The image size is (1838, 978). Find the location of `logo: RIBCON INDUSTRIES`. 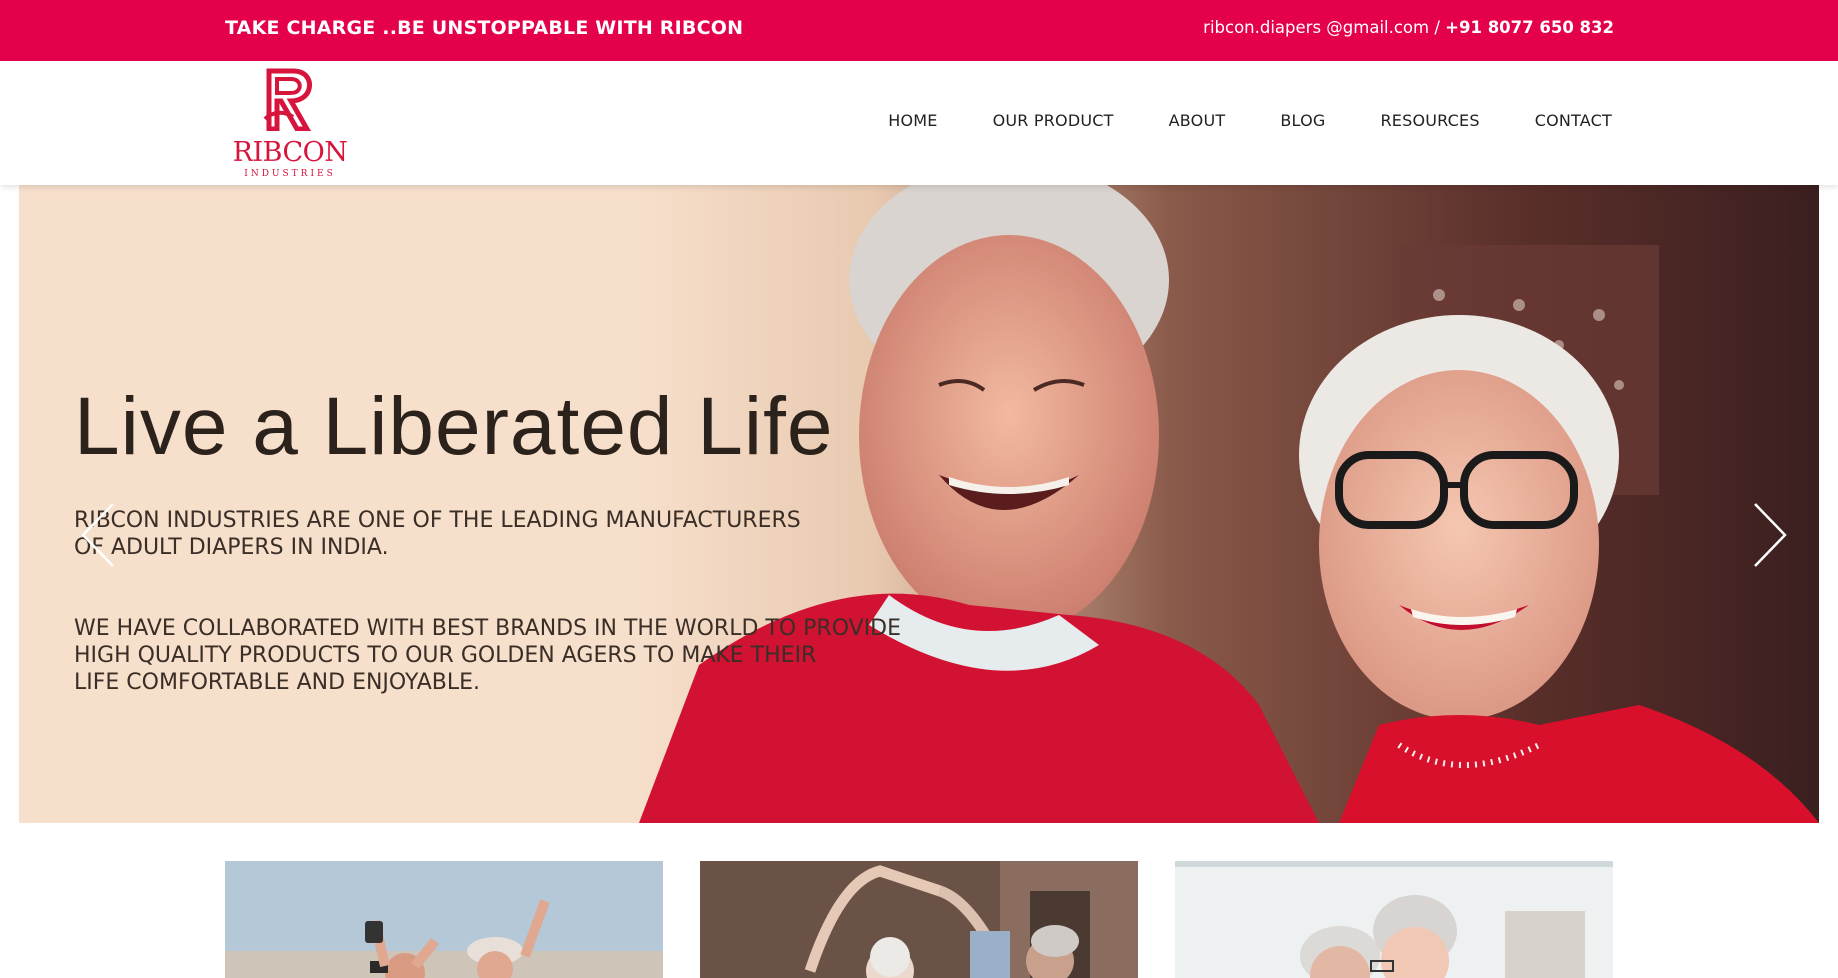

logo: RIBCON INDUSTRIES is located at coordinates (290, 123).